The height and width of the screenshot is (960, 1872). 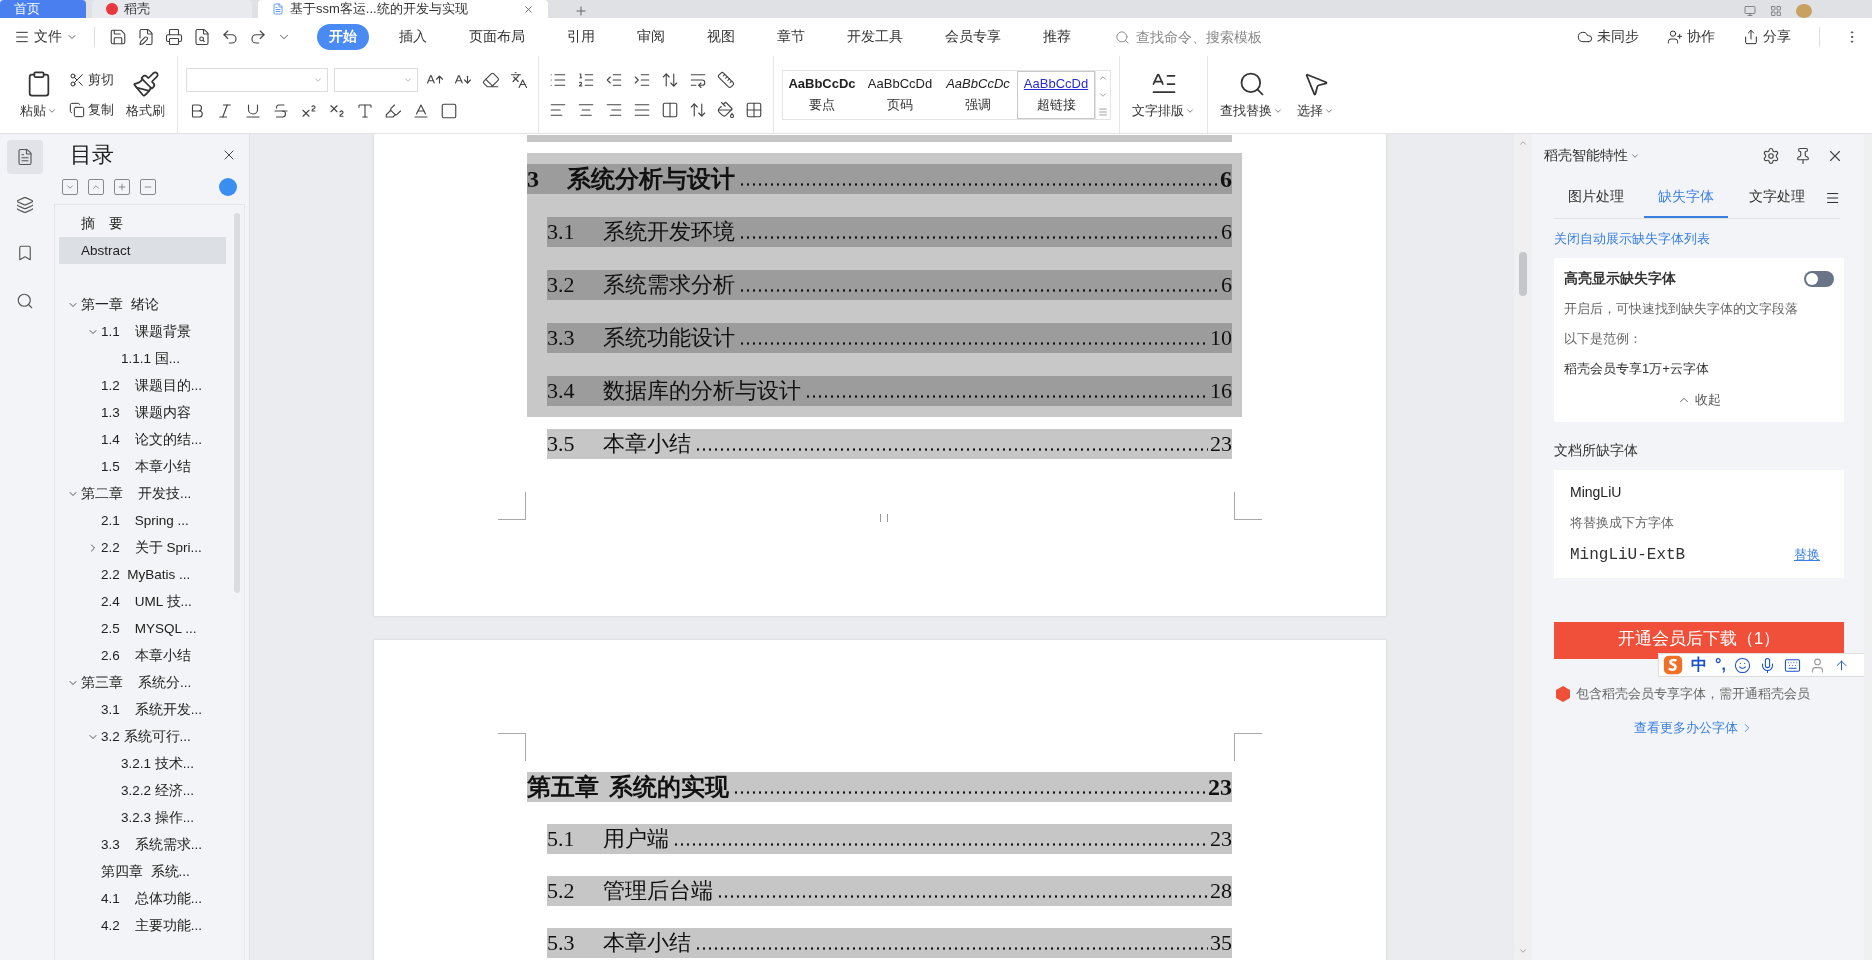 What do you see at coordinates (561, 285) in the screenshot?
I see `entry-number: 3.2` at bounding box center [561, 285].